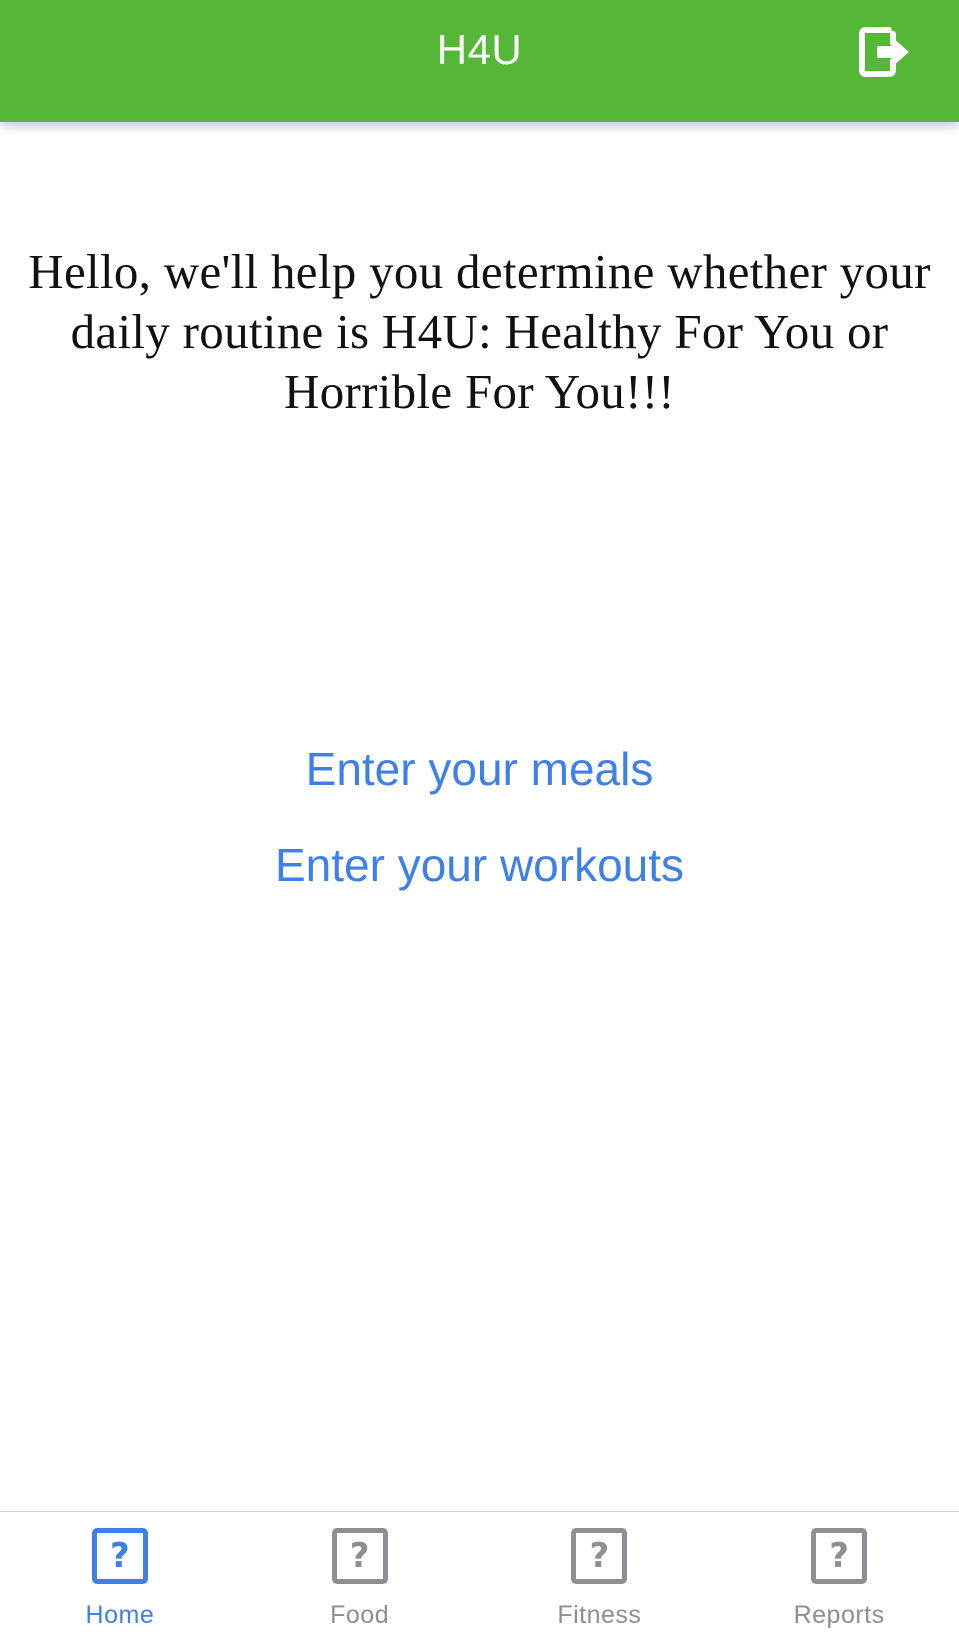 Image resolution: width=959 pixels, height=1636 pixels. Describe the element at coordinates (120, 1615) in the screenshot. I see `tab-label: Home` at that location.